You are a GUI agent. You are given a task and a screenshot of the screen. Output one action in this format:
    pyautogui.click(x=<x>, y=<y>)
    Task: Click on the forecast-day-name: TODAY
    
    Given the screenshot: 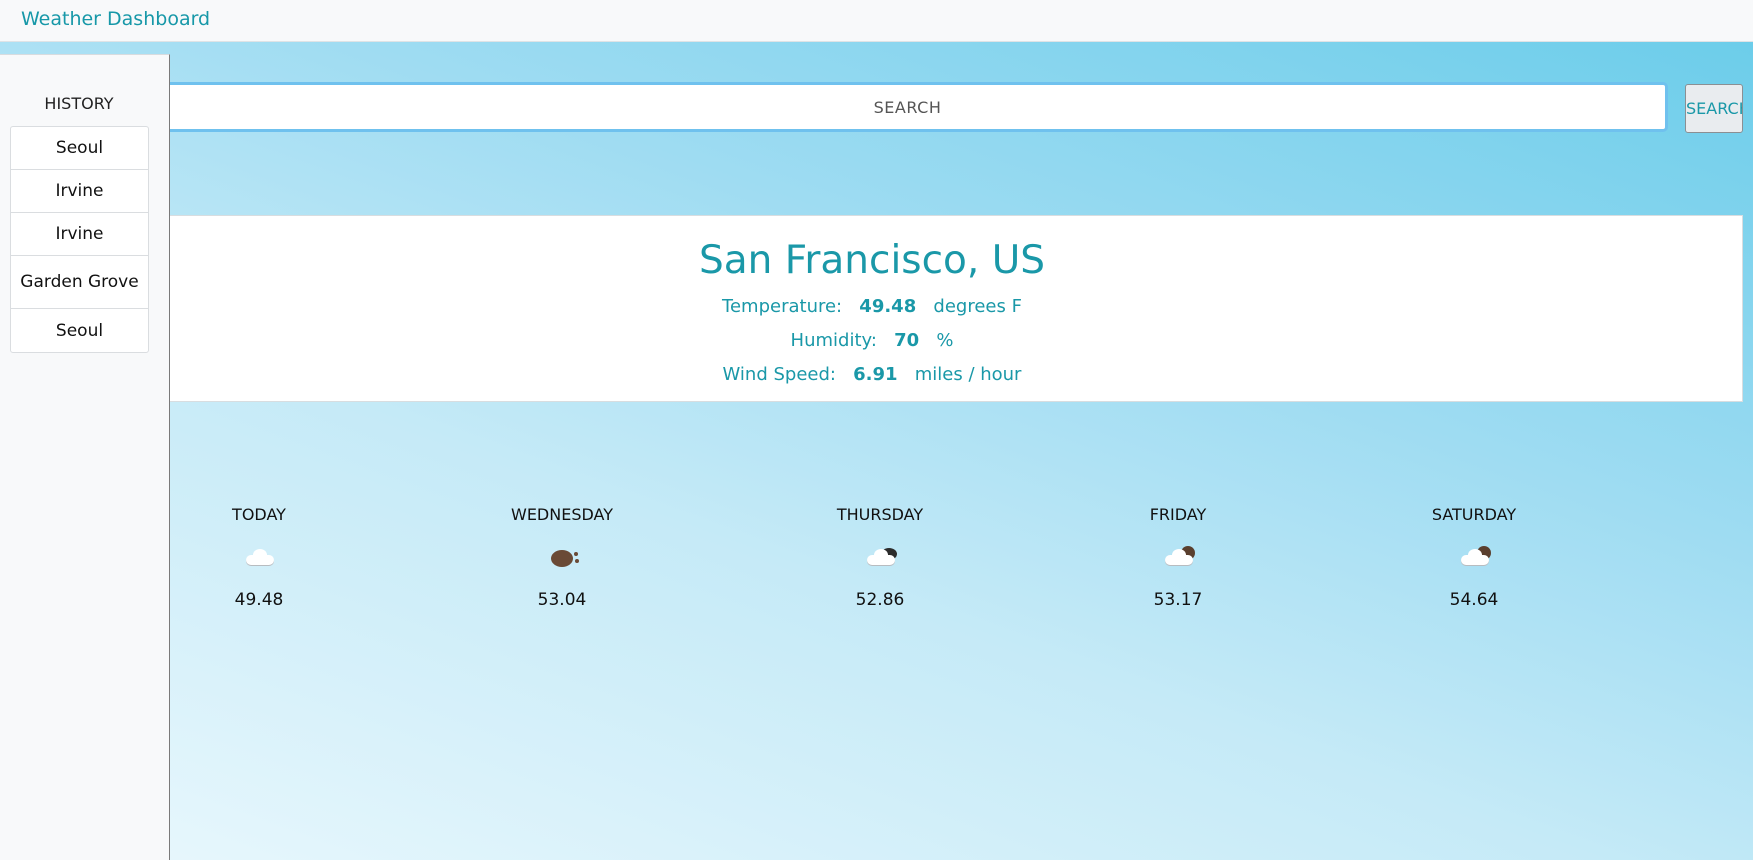 What is the action you would take?
    pyautogui.click(x=259, y=514)
    